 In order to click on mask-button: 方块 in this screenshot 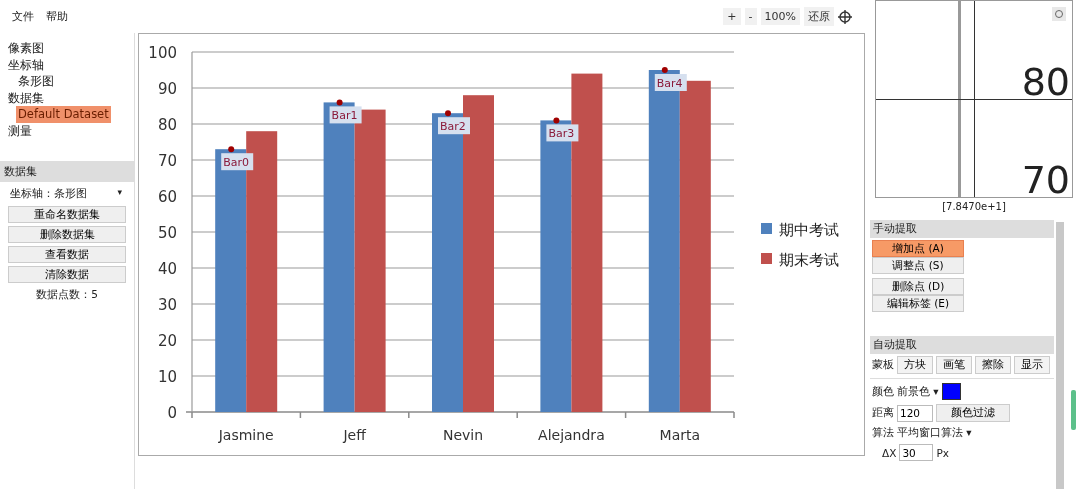, I will do `click(915, 365)`.